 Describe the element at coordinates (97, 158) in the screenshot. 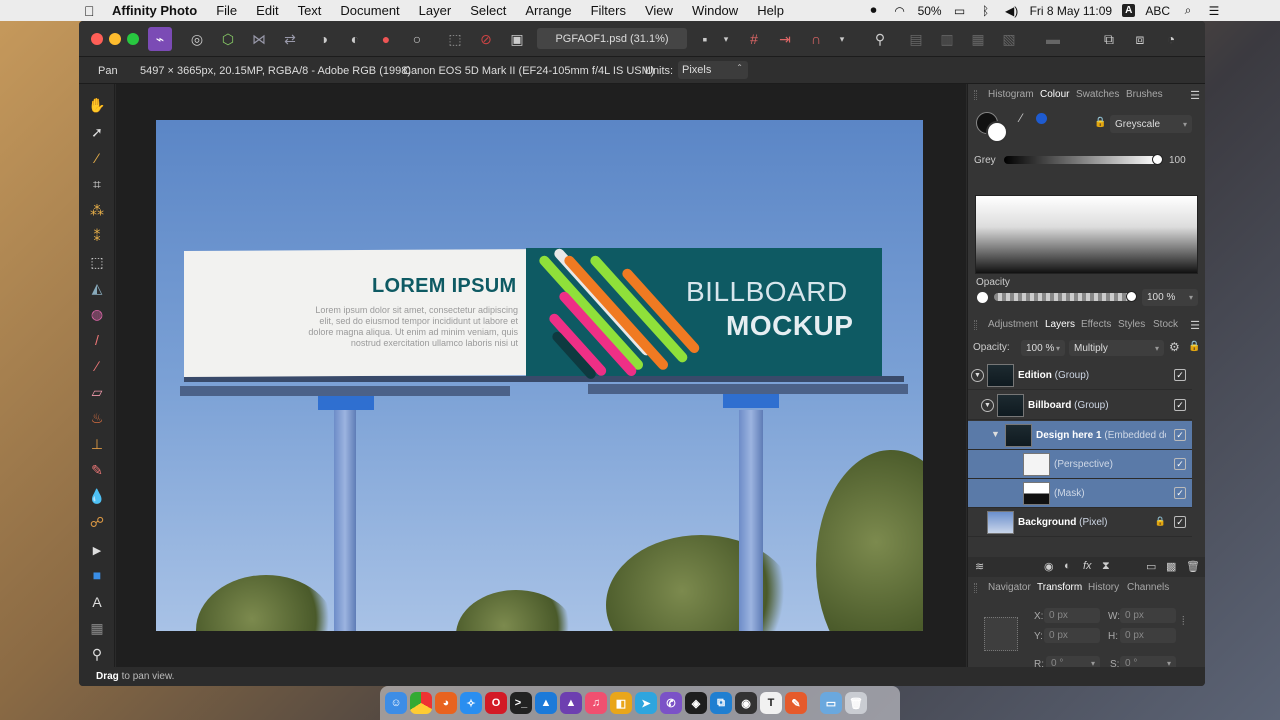

I see `color-picker-tool-icon: ⁄` at that location.